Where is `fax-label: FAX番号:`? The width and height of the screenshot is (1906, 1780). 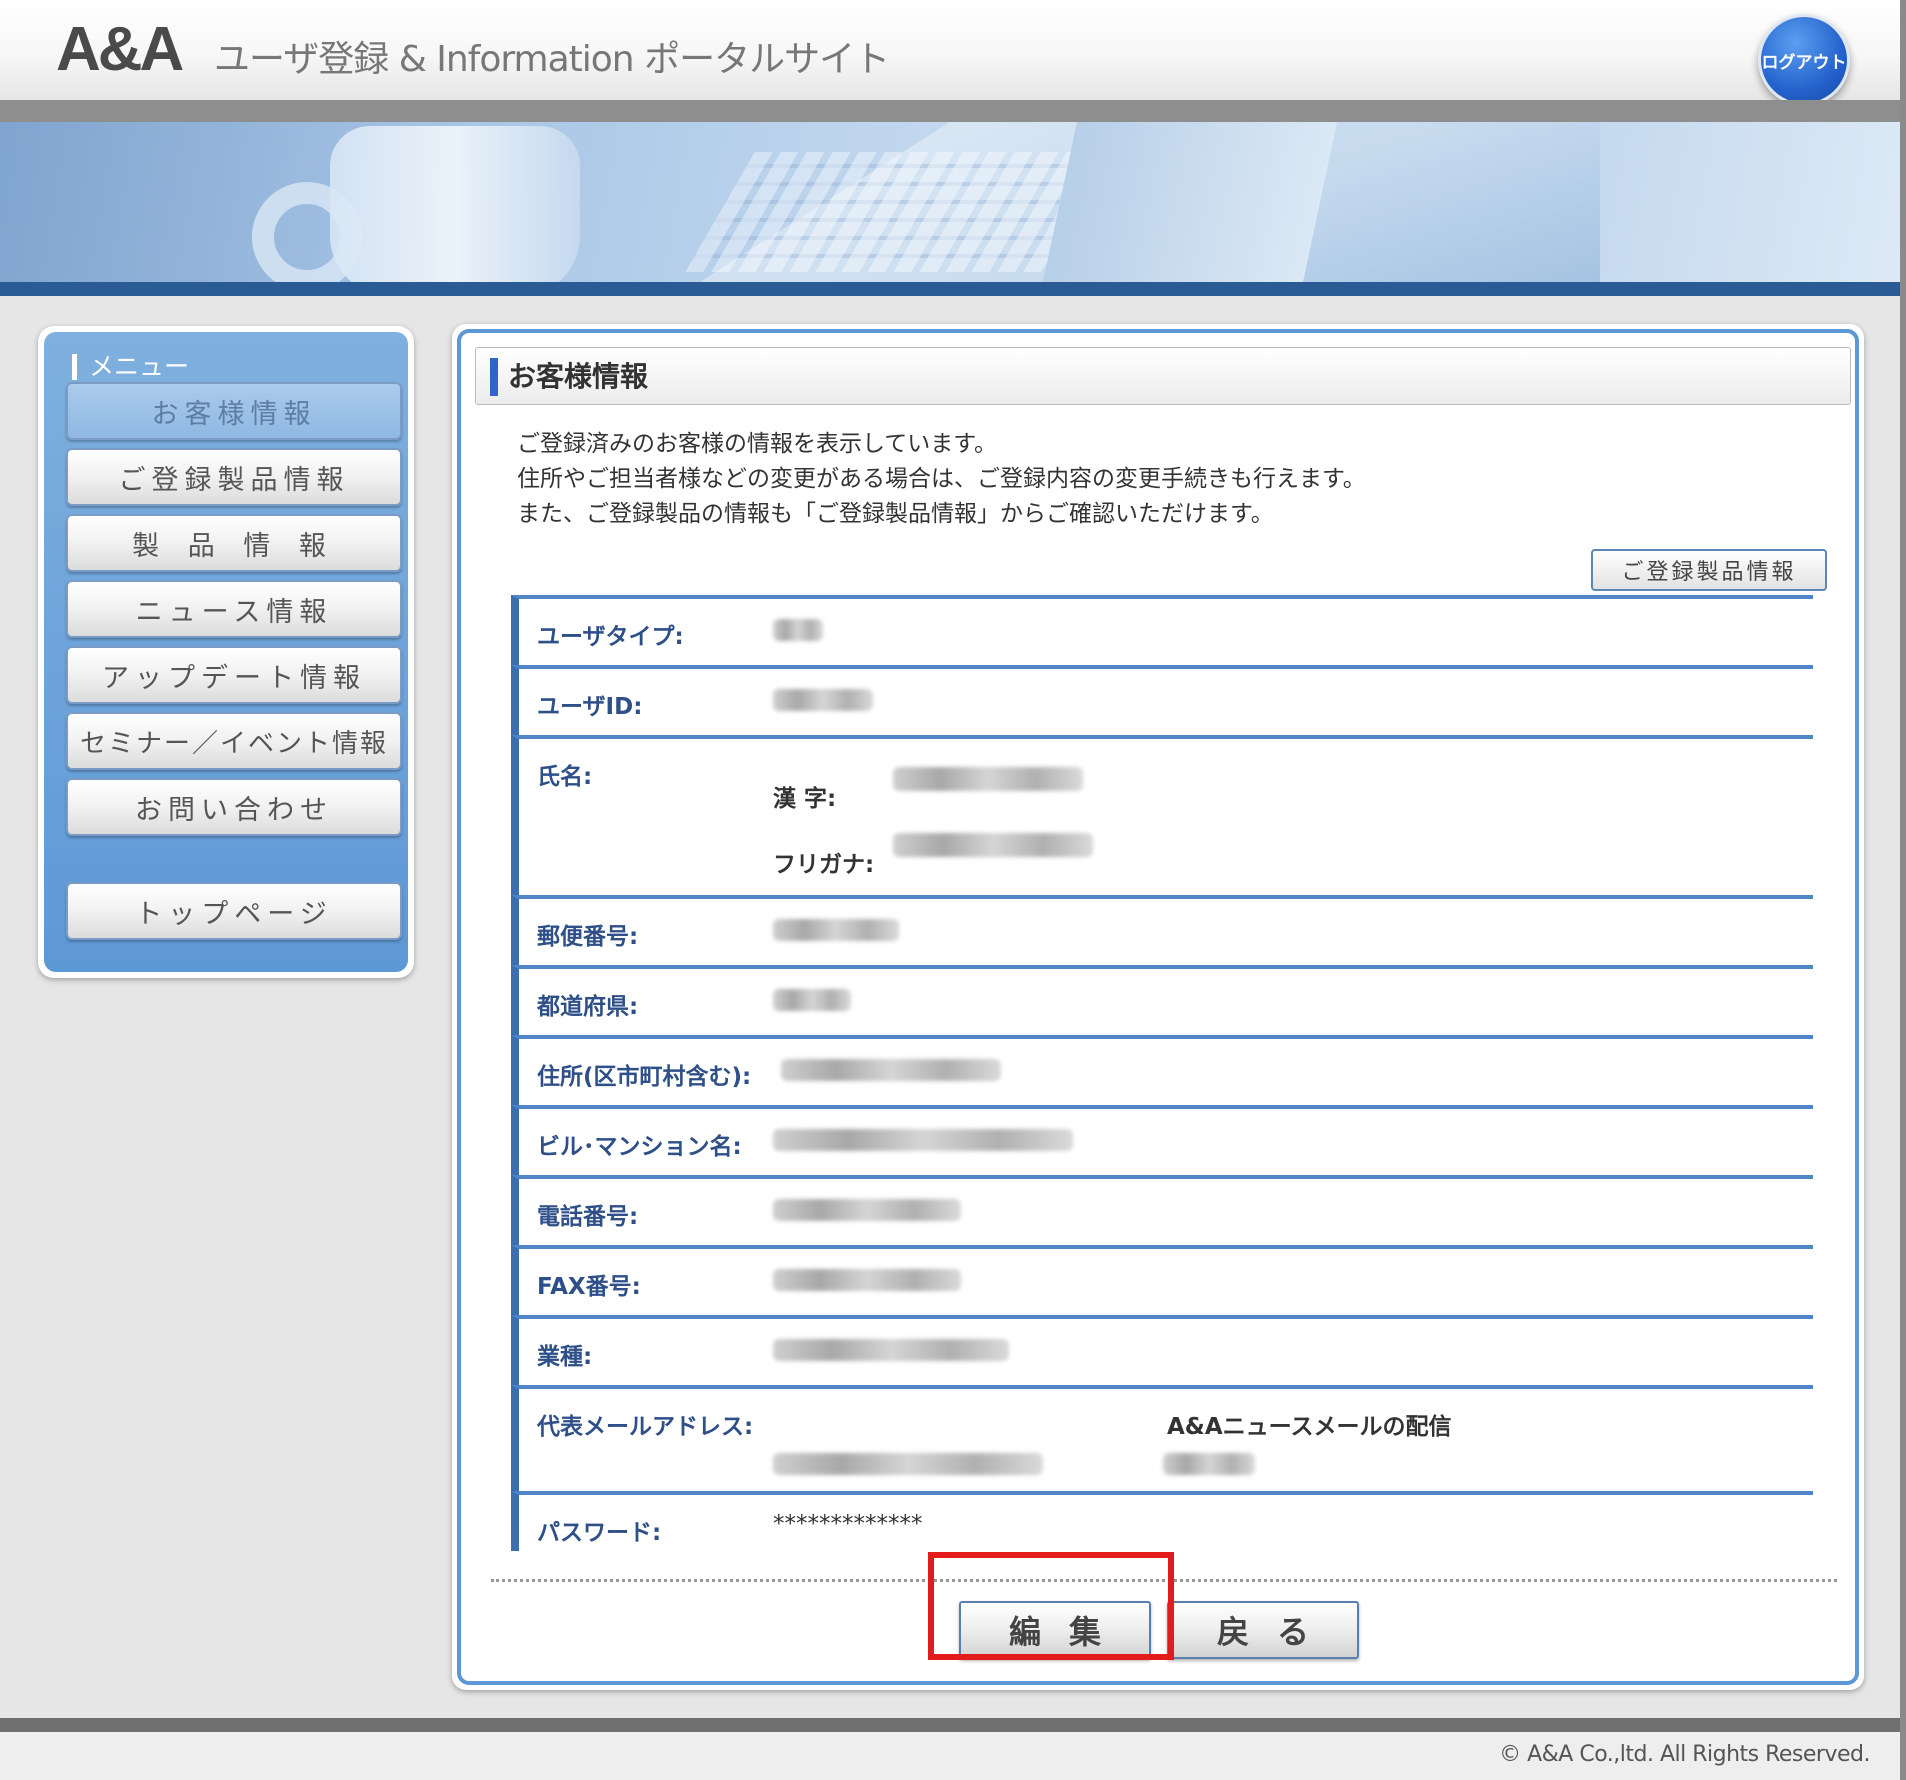 fax-label: FAX番号: is located at coordinates (589, 1287).